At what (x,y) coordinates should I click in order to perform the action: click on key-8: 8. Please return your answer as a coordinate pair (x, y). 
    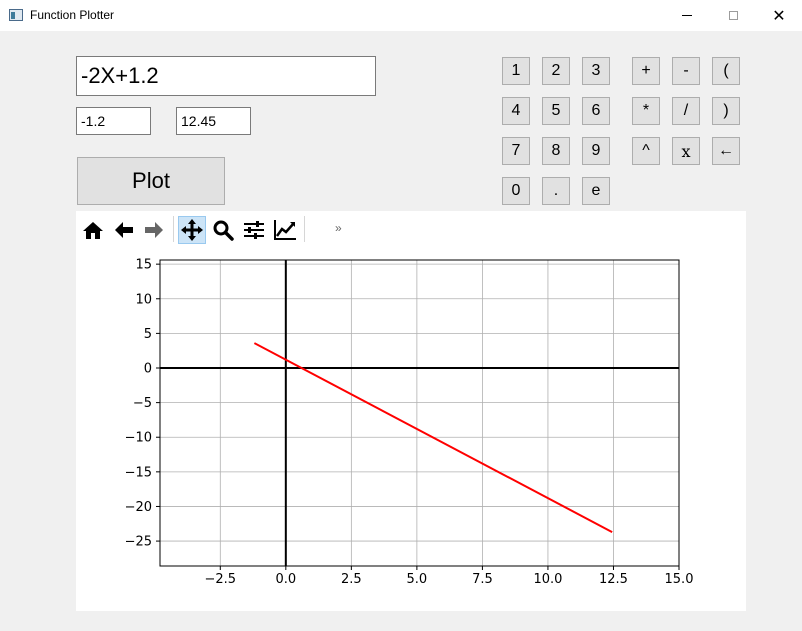
    Looking at the image, I should click on (556, 151).